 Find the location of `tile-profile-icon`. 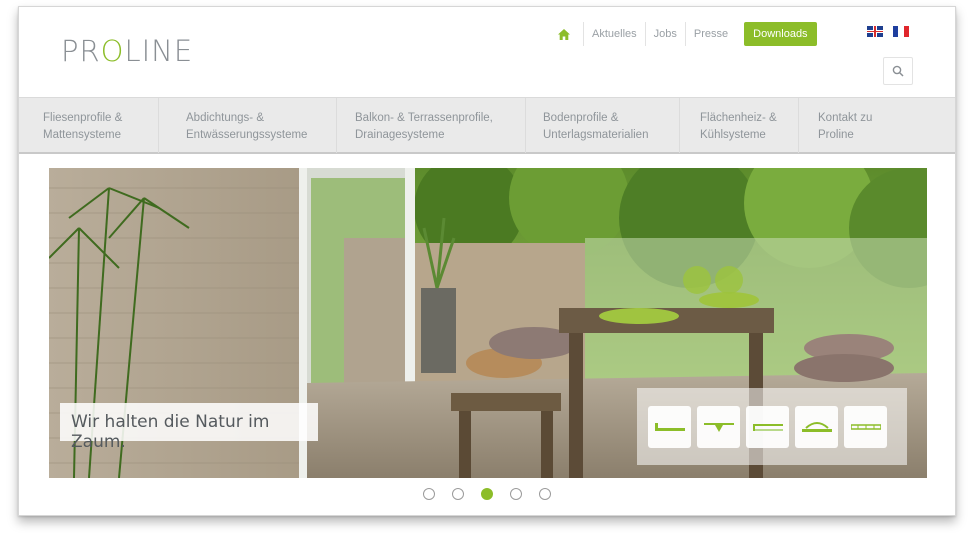

tile-profile-icon is located at coordinates (669, 426).